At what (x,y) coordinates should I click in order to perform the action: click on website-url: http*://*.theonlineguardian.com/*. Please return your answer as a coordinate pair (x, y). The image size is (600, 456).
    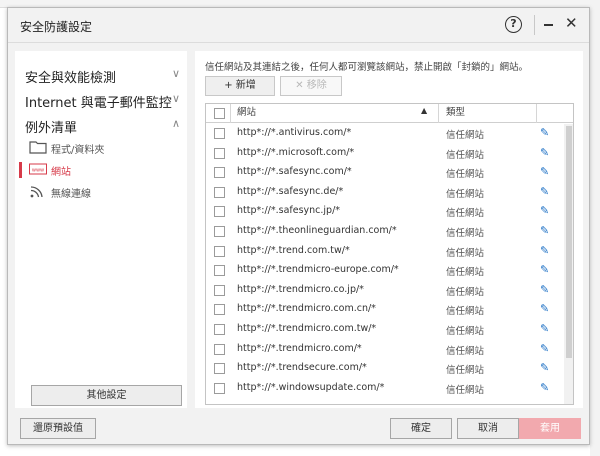
    Looking at the image, I should click on (317, 230).